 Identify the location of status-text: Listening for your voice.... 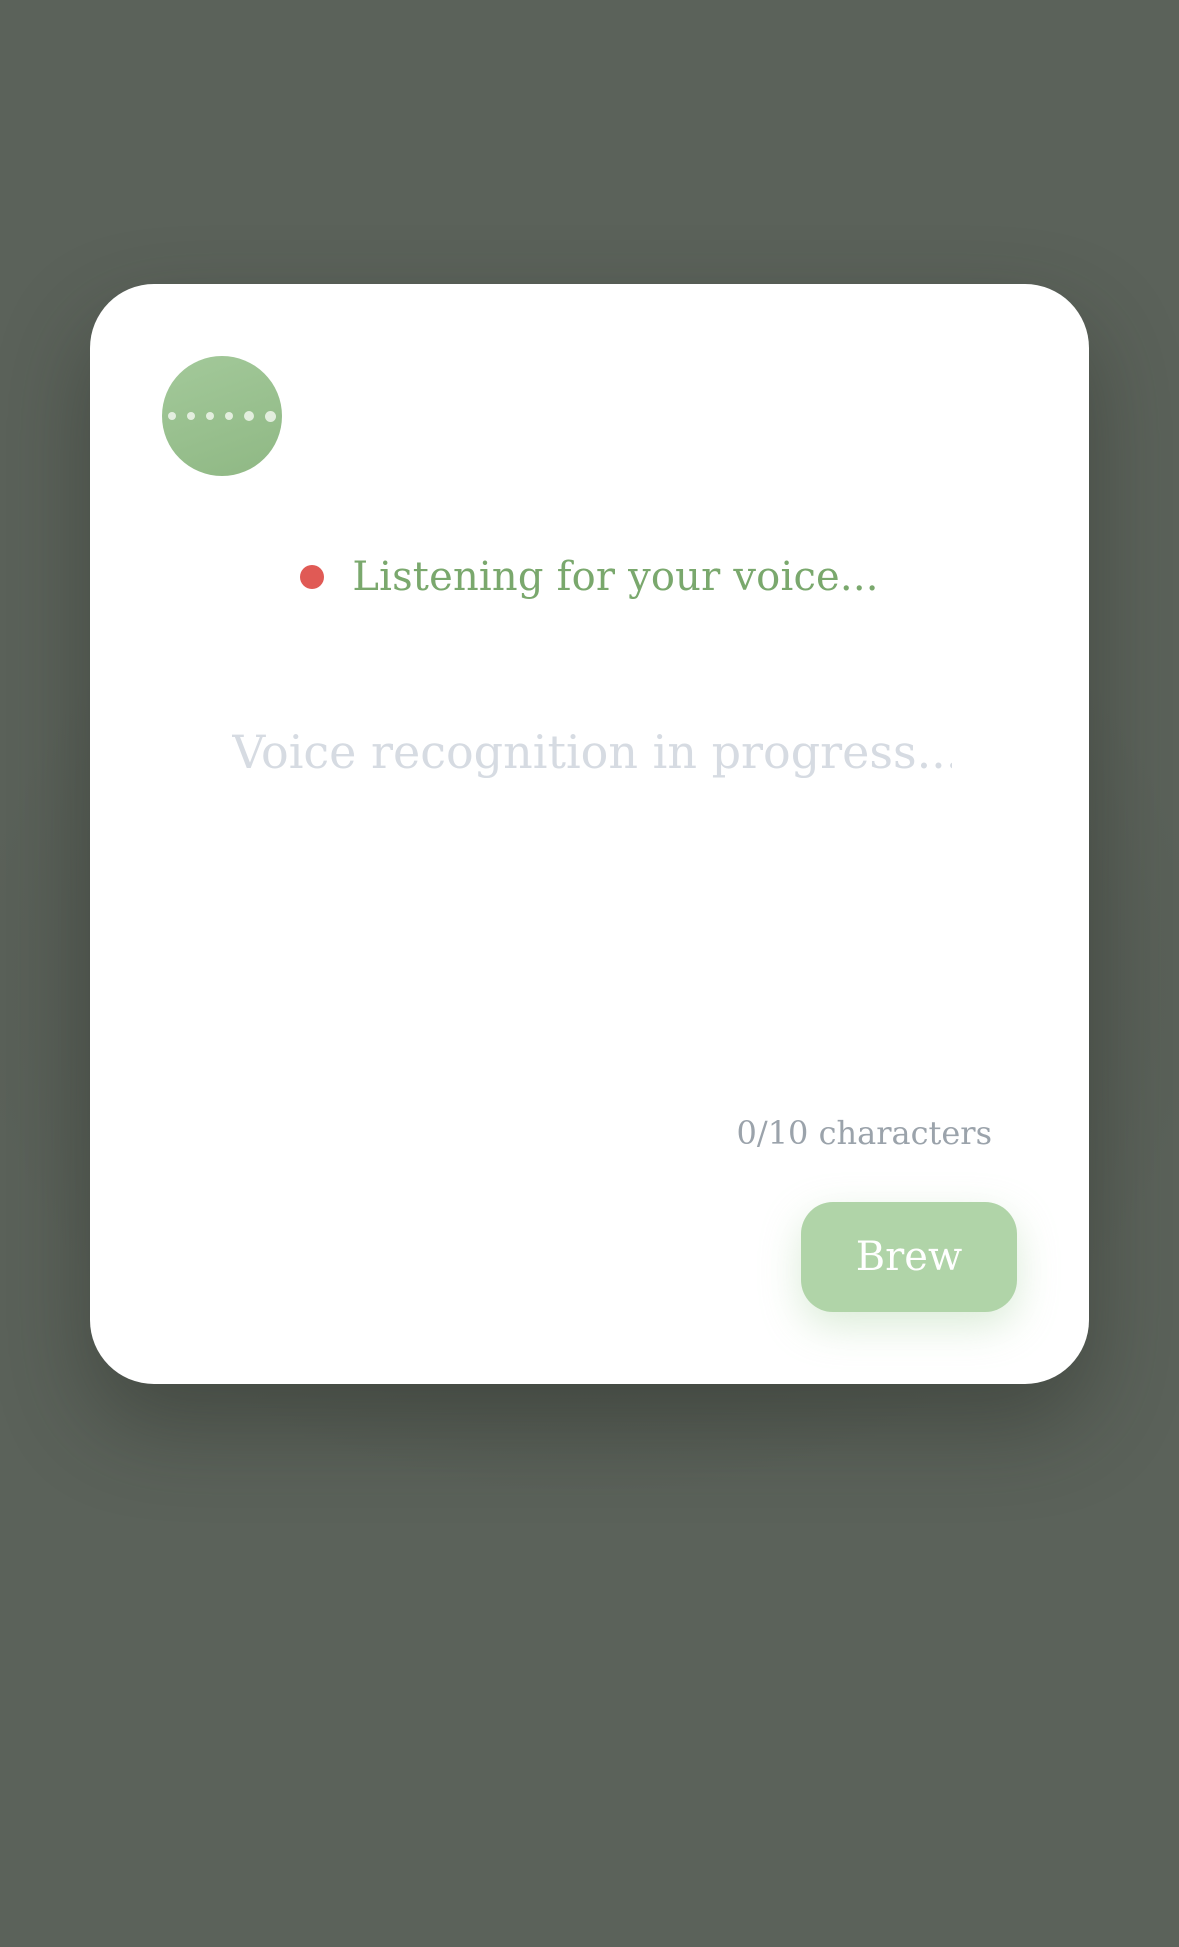
(615, 577).